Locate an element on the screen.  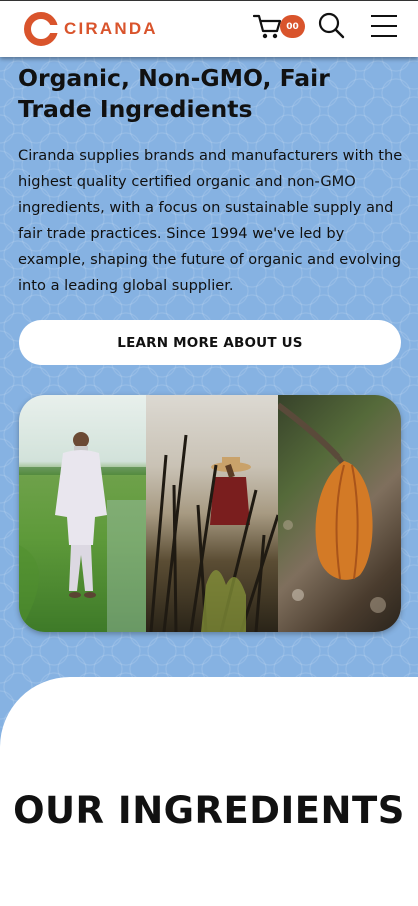
site-header: CIRANDA 00 is located at coordinates (209, 28).